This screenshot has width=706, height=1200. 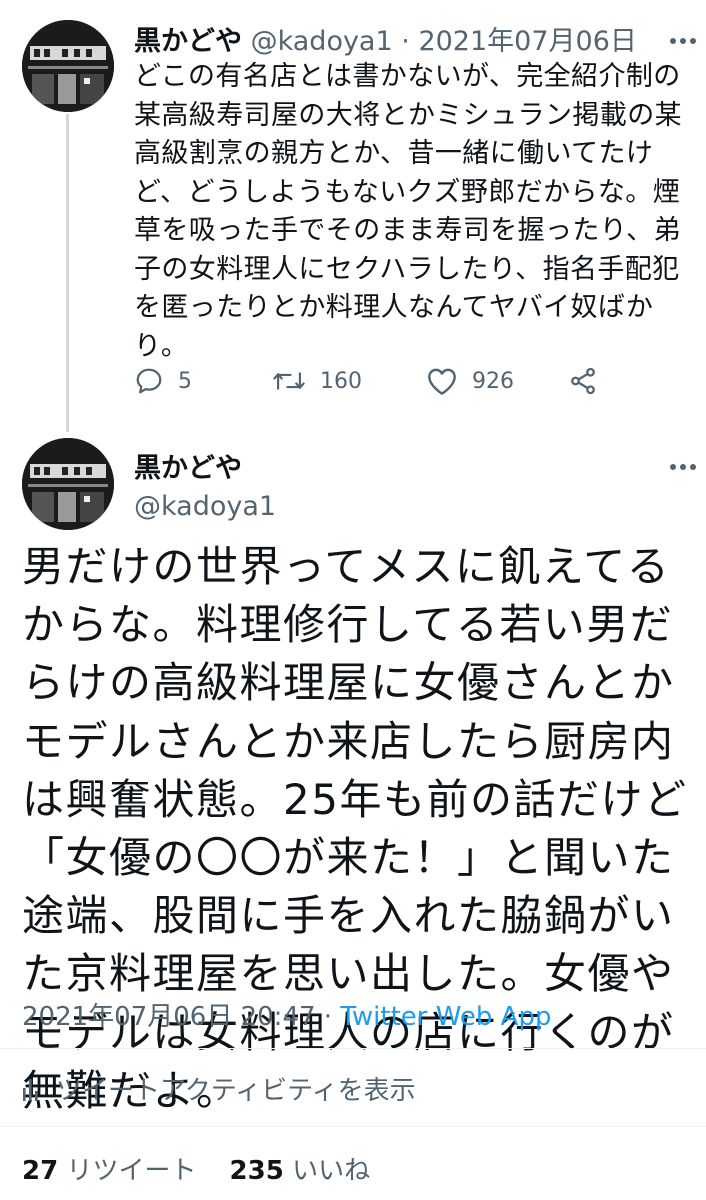 I want to click on retweet-button: 160, so click(x=317, y=381).